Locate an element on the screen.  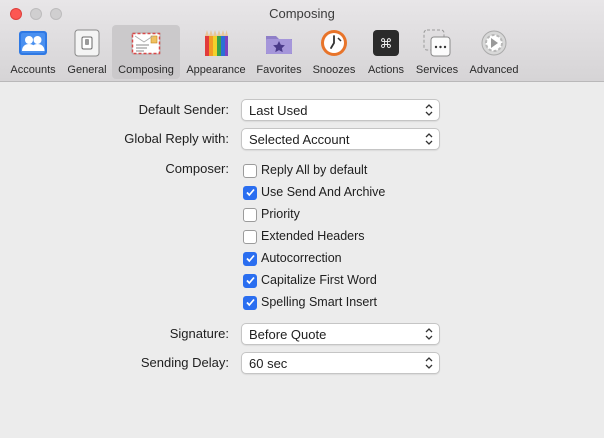
sending-delay-label: Sending Delay: is located at coordinates (184, 362).